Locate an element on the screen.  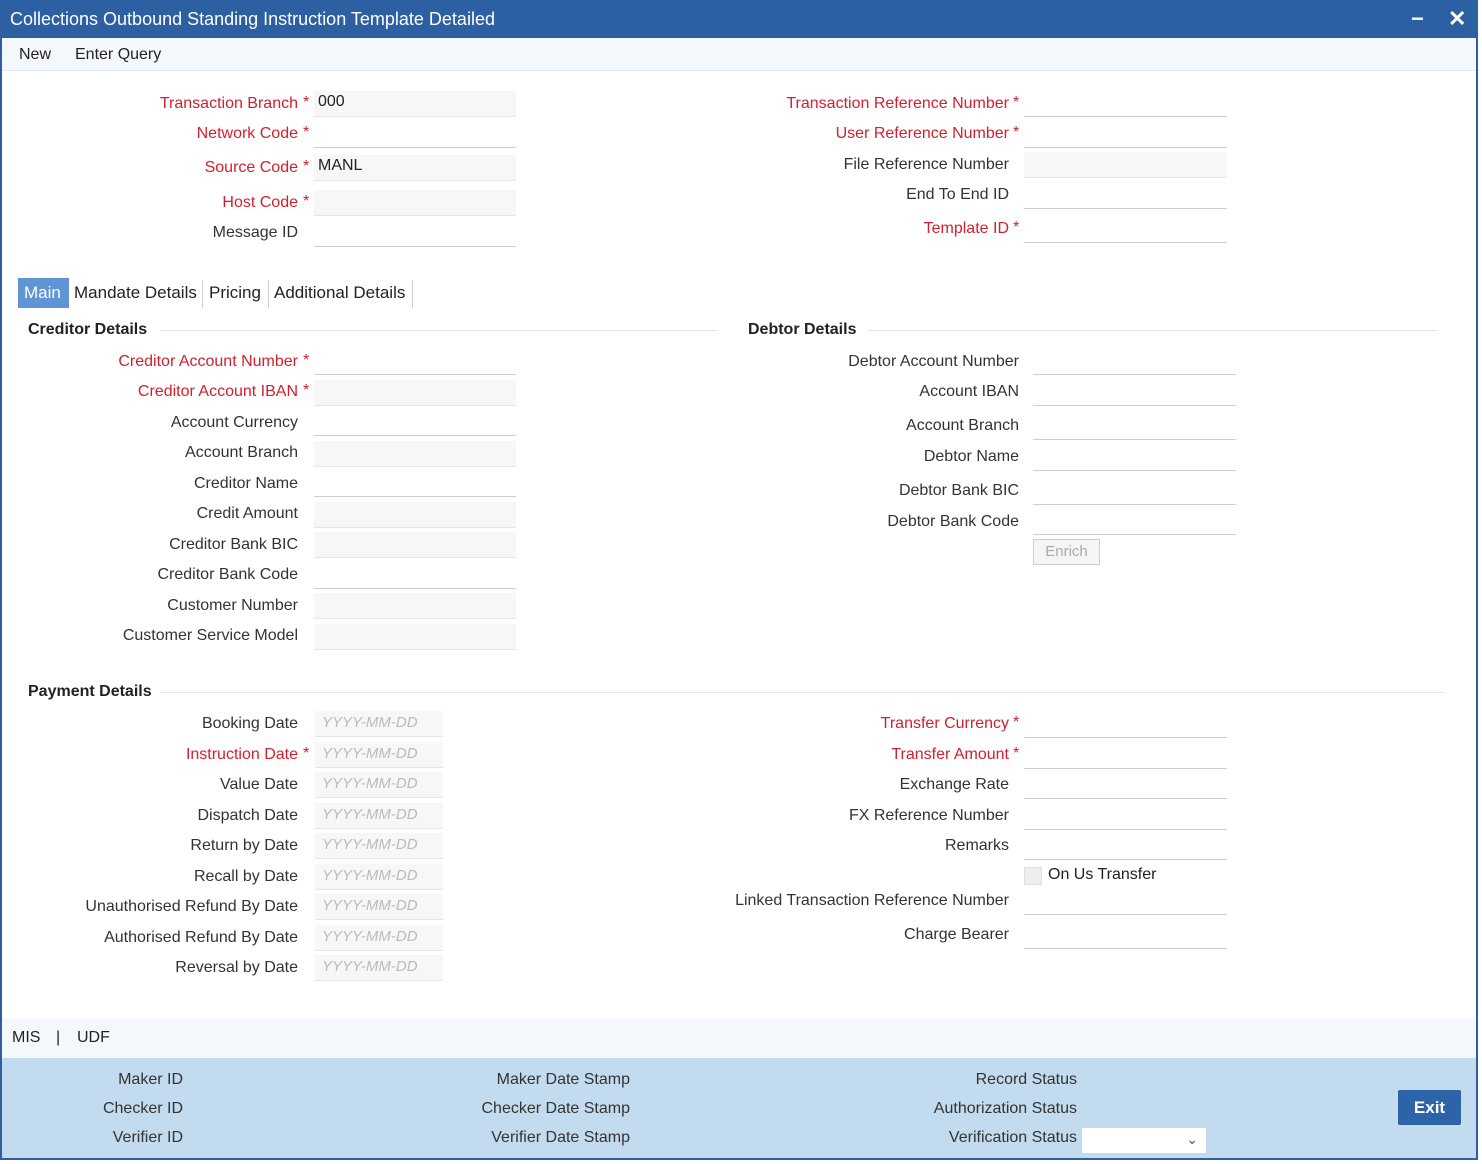
recall-by-date-field: YYYY-MM-DD is located at coordinates (379, 877).